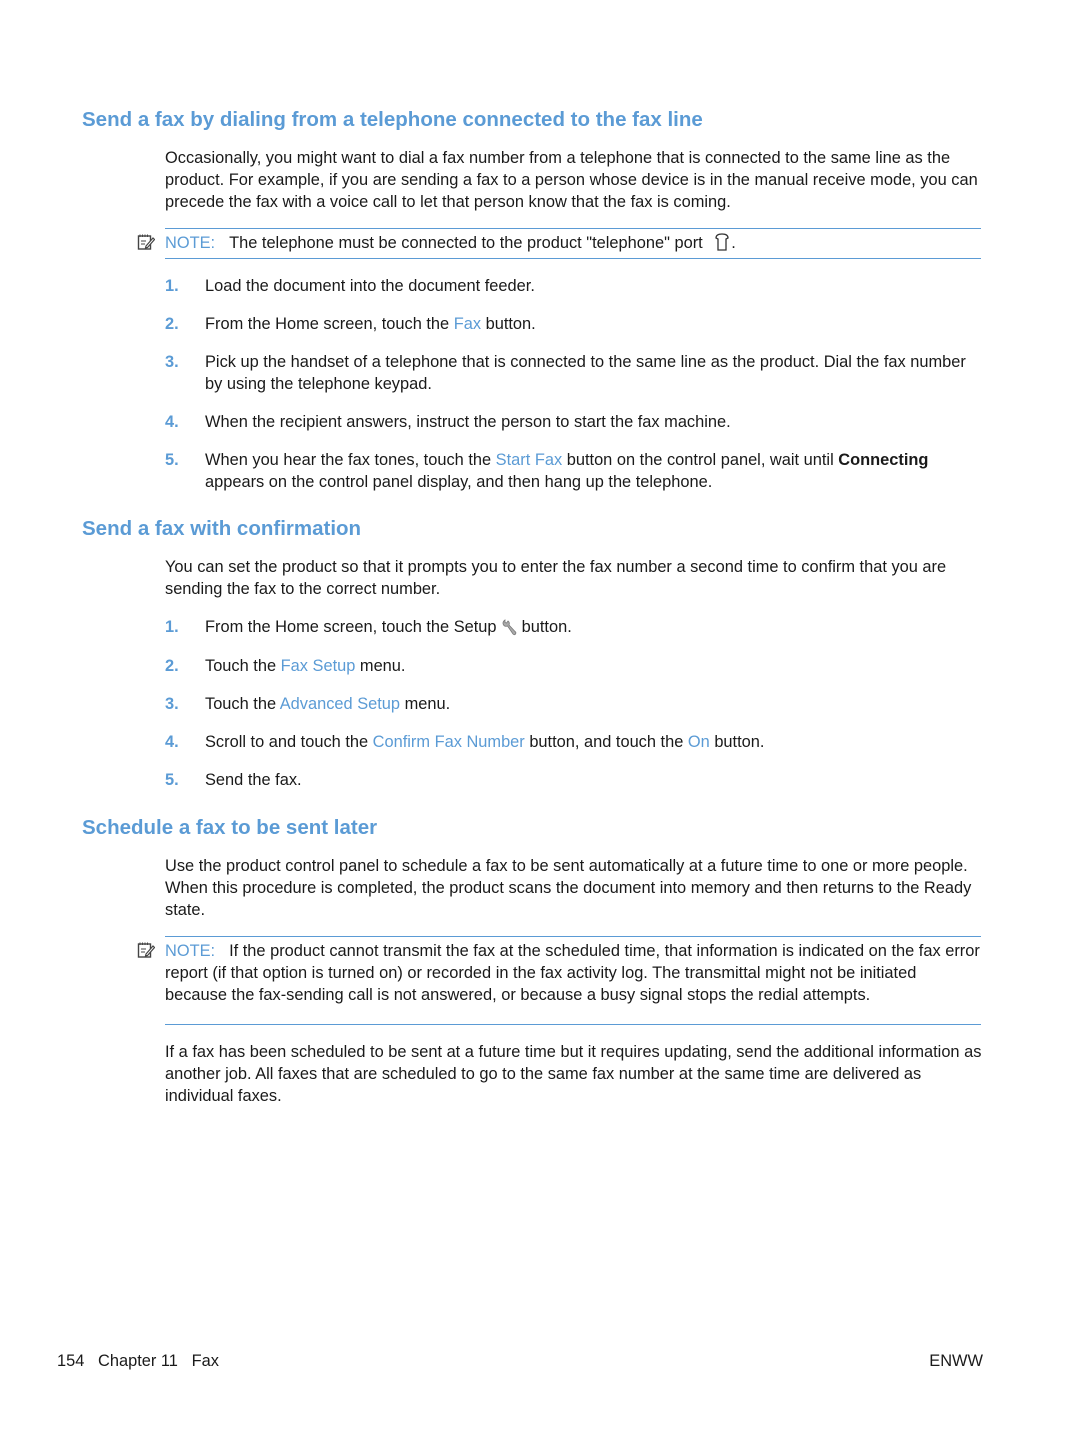 This screenshot has height=1437, width=1080. What do you see at coordinates (71, 1361) in the screenshot?
I see `page-number: 154` at bounding box center [71, 1361].